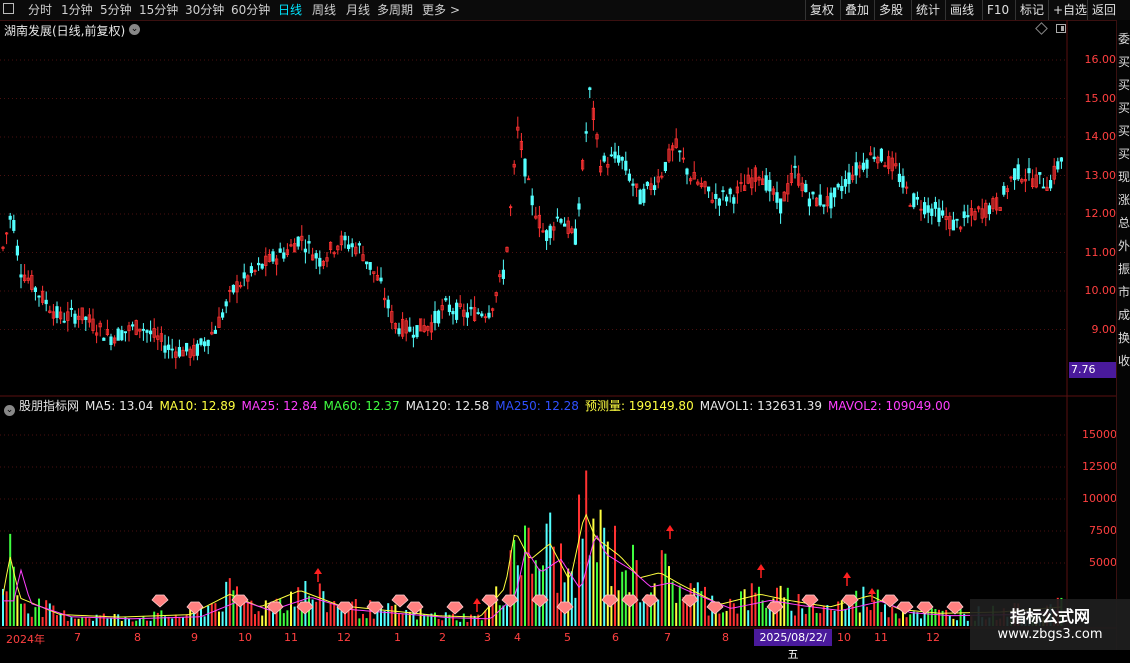  Describe the element at coordinates (49, 406) in the screenshot. I see `indicator-name: 股朋指标网` at that location.